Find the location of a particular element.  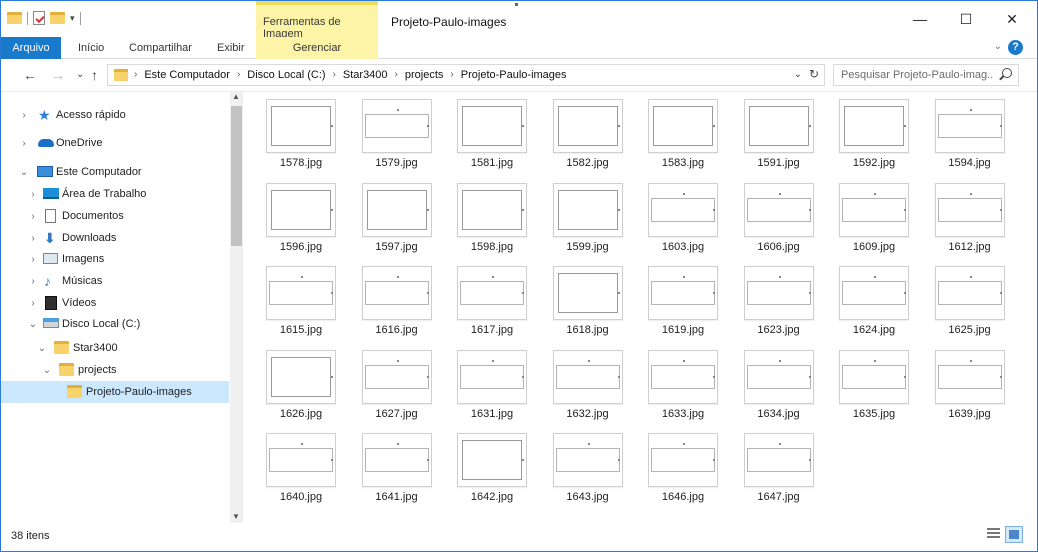

tab-arquivo: Arquivo is located at coordinates (31, 48).